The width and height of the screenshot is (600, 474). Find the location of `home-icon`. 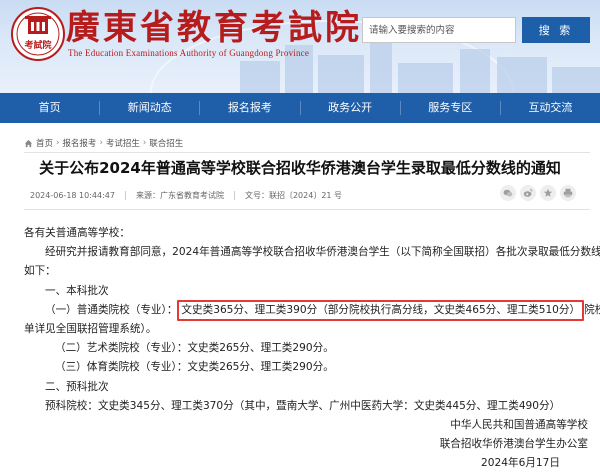

home-icon is located at coordinates (28, 143).